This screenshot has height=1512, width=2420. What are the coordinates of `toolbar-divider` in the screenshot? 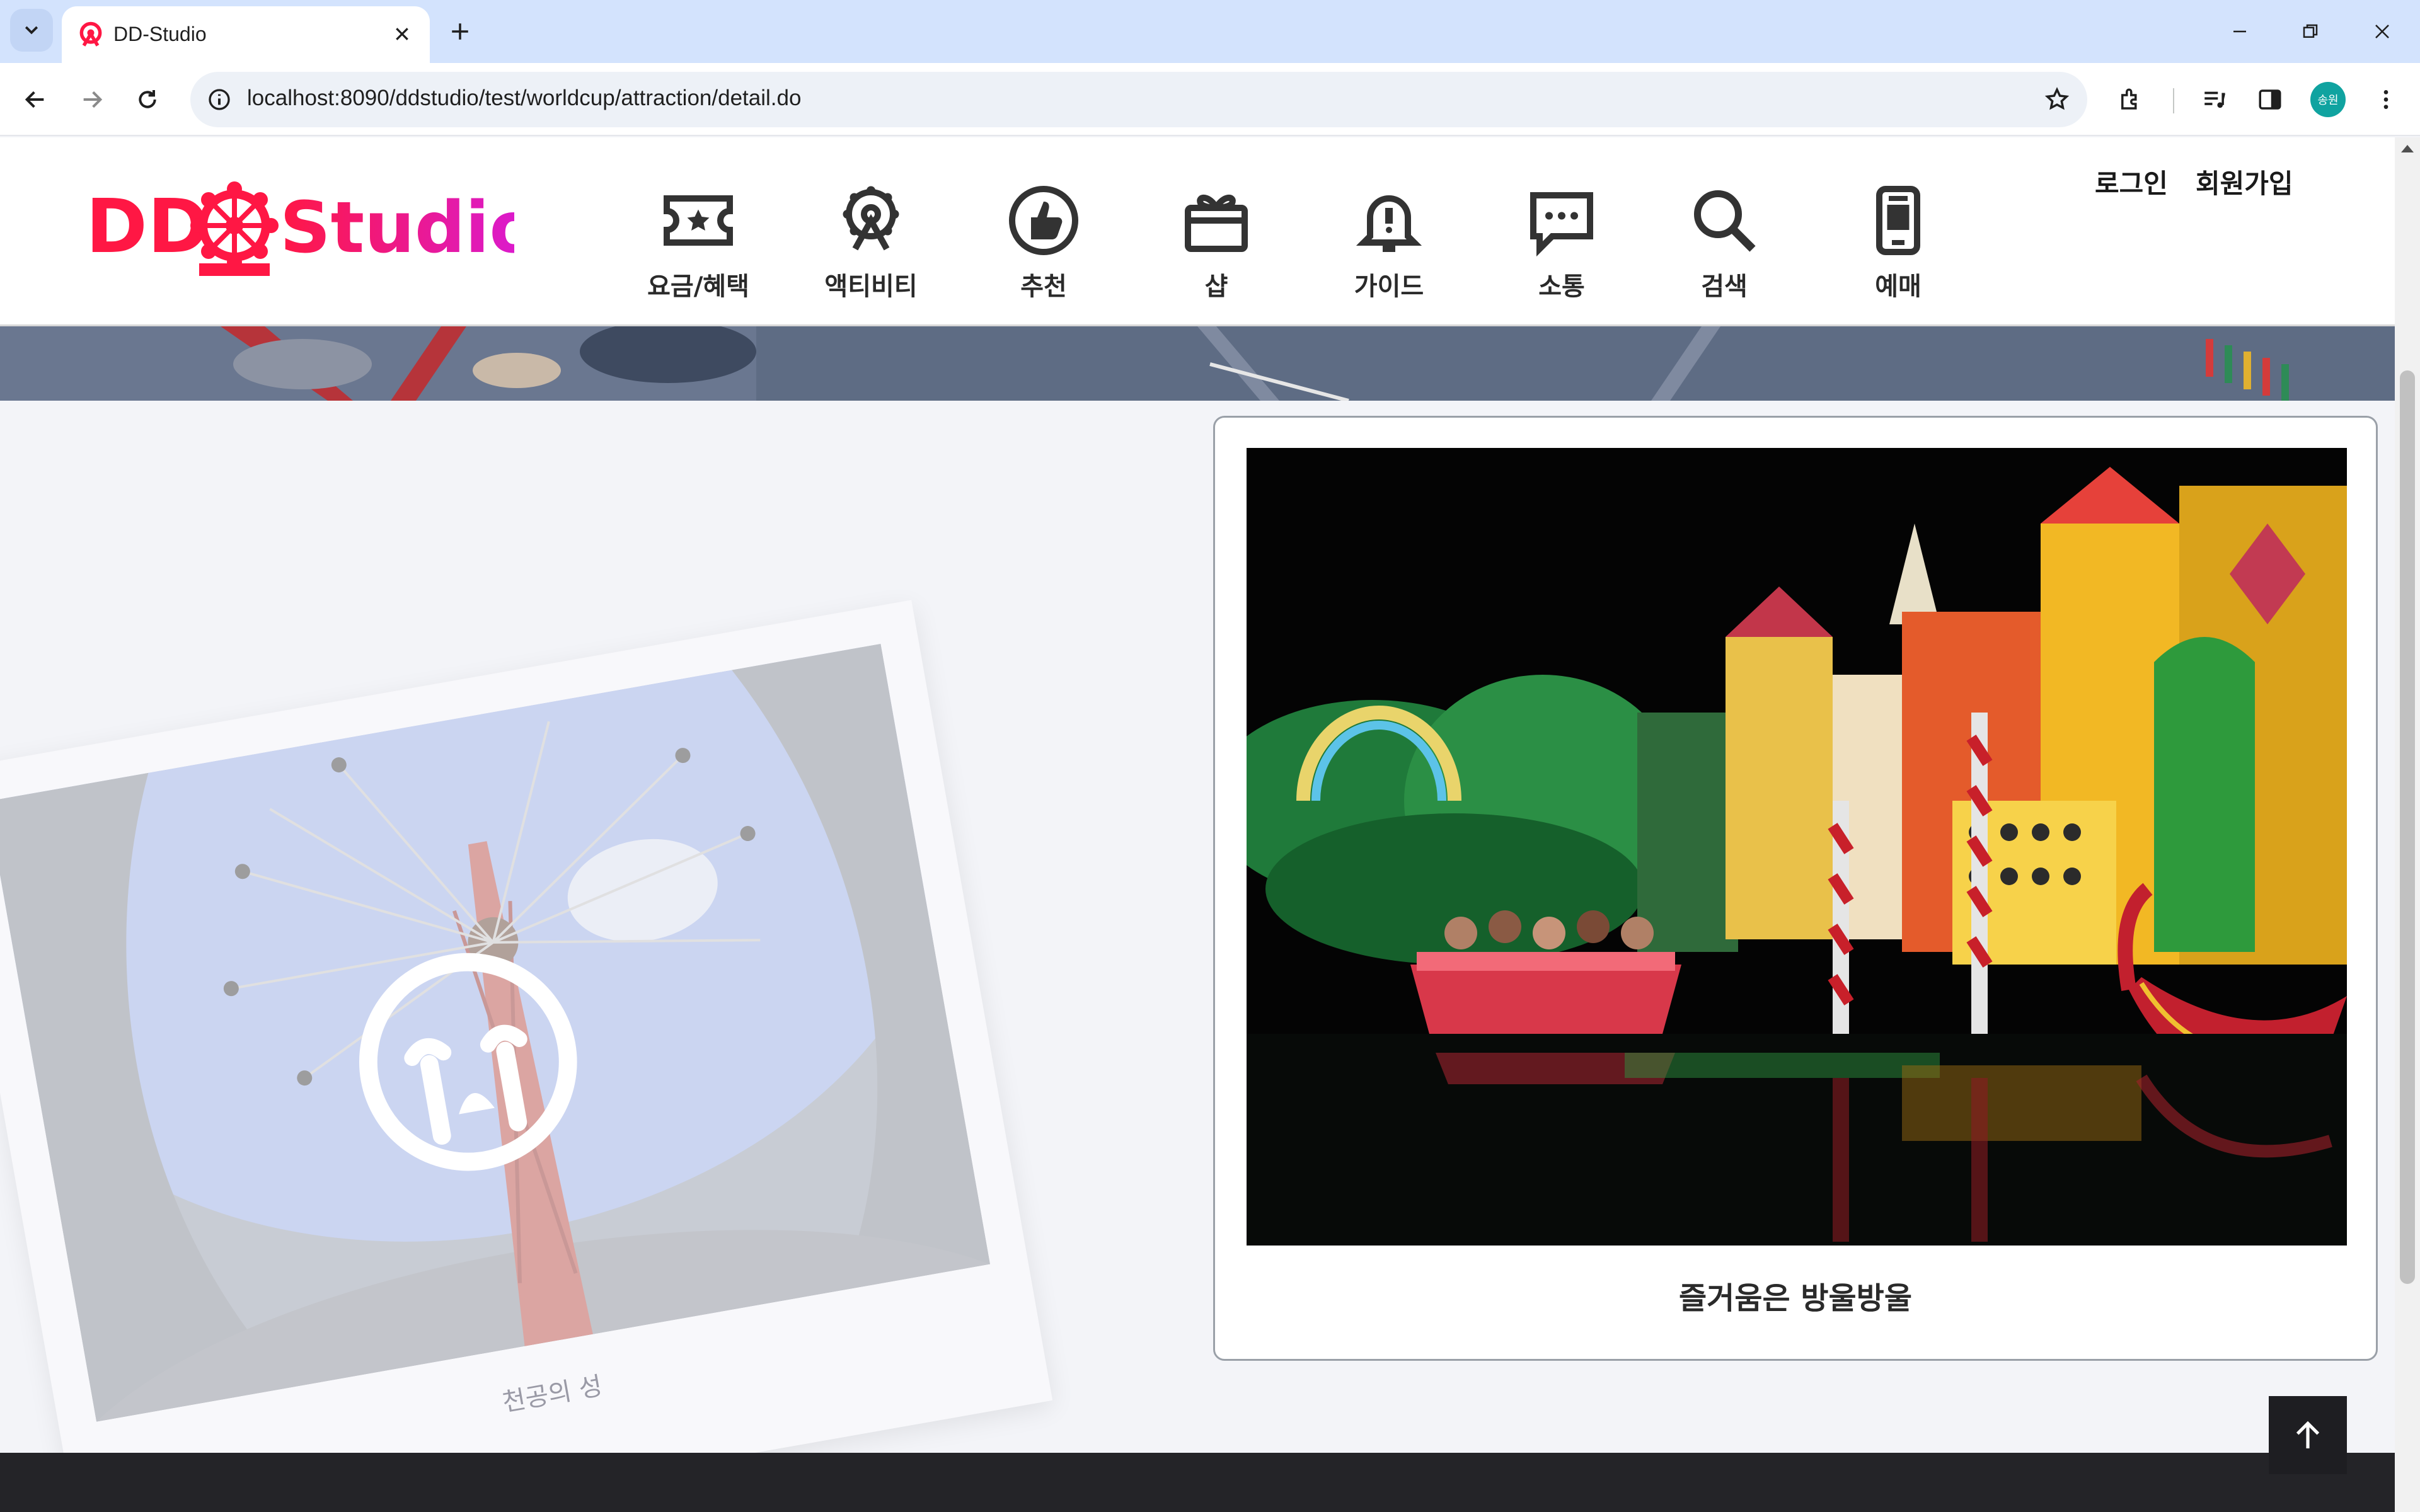 It's located at (2173, 100).